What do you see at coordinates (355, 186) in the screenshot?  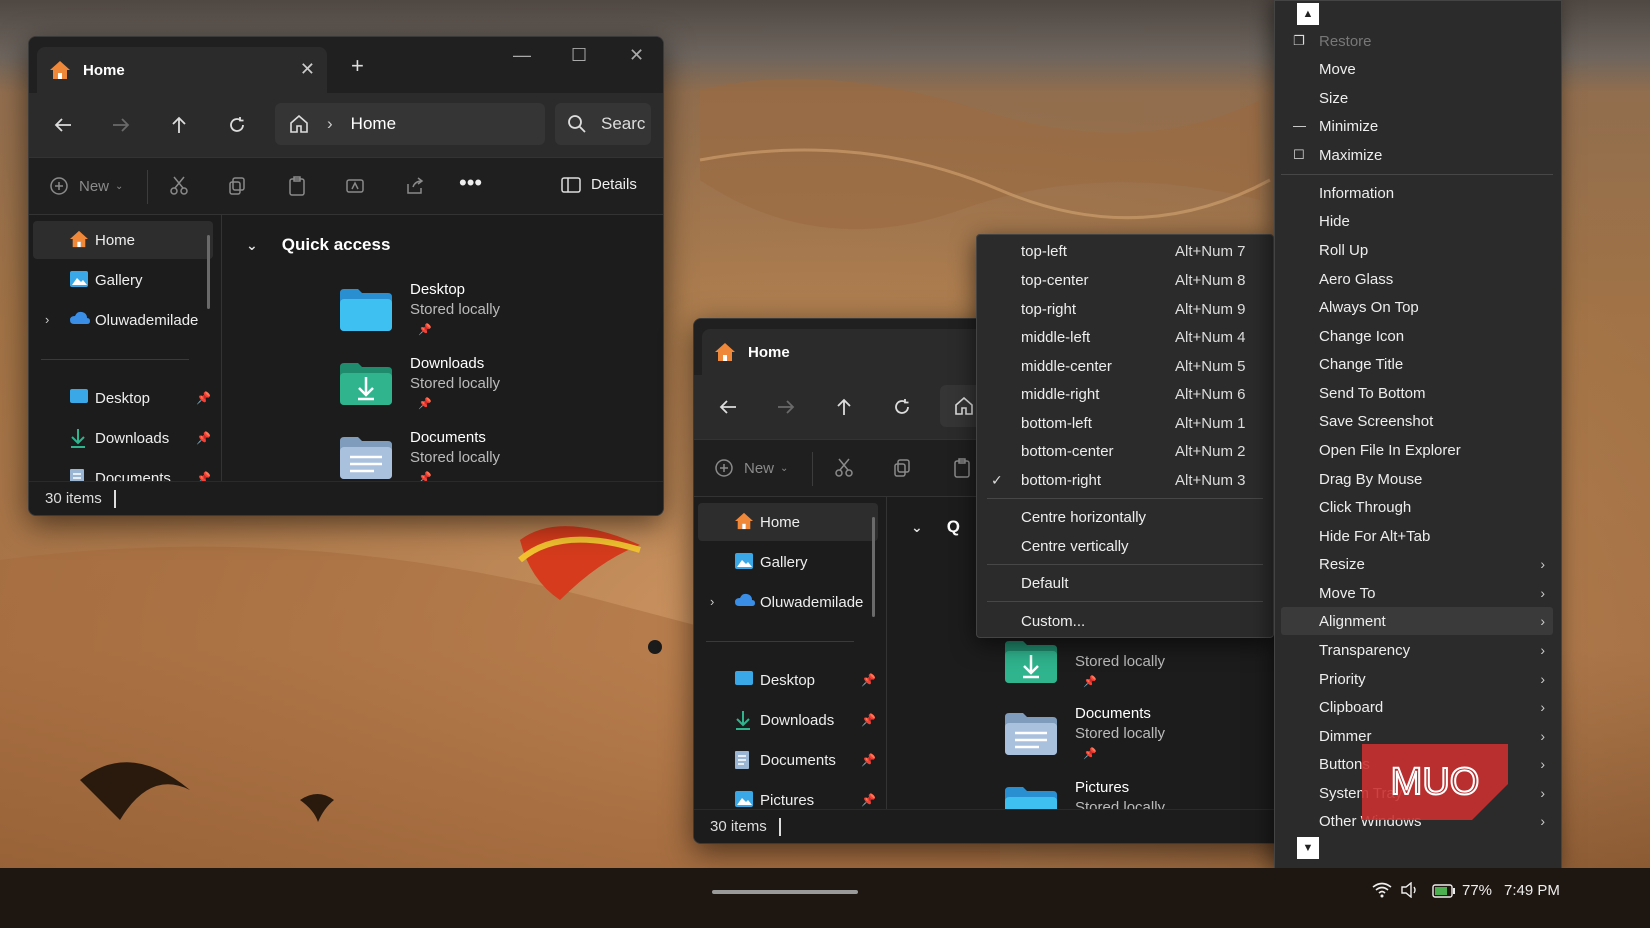 I see `rename-icon` at bounding box center [355, 186].